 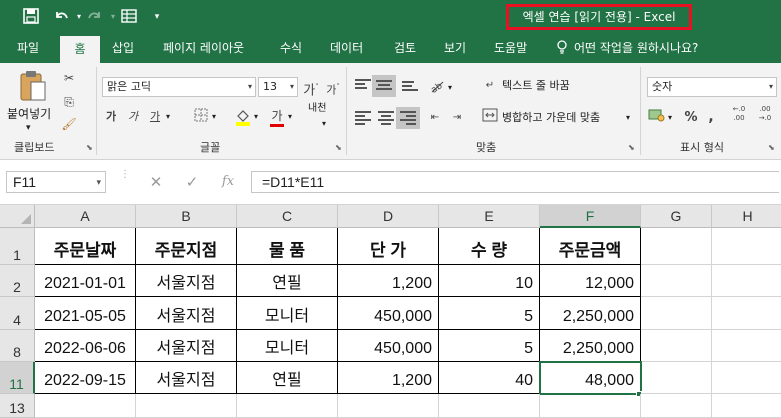 I want to click on tab-formulas: 수식, so click(x=291, y=48).